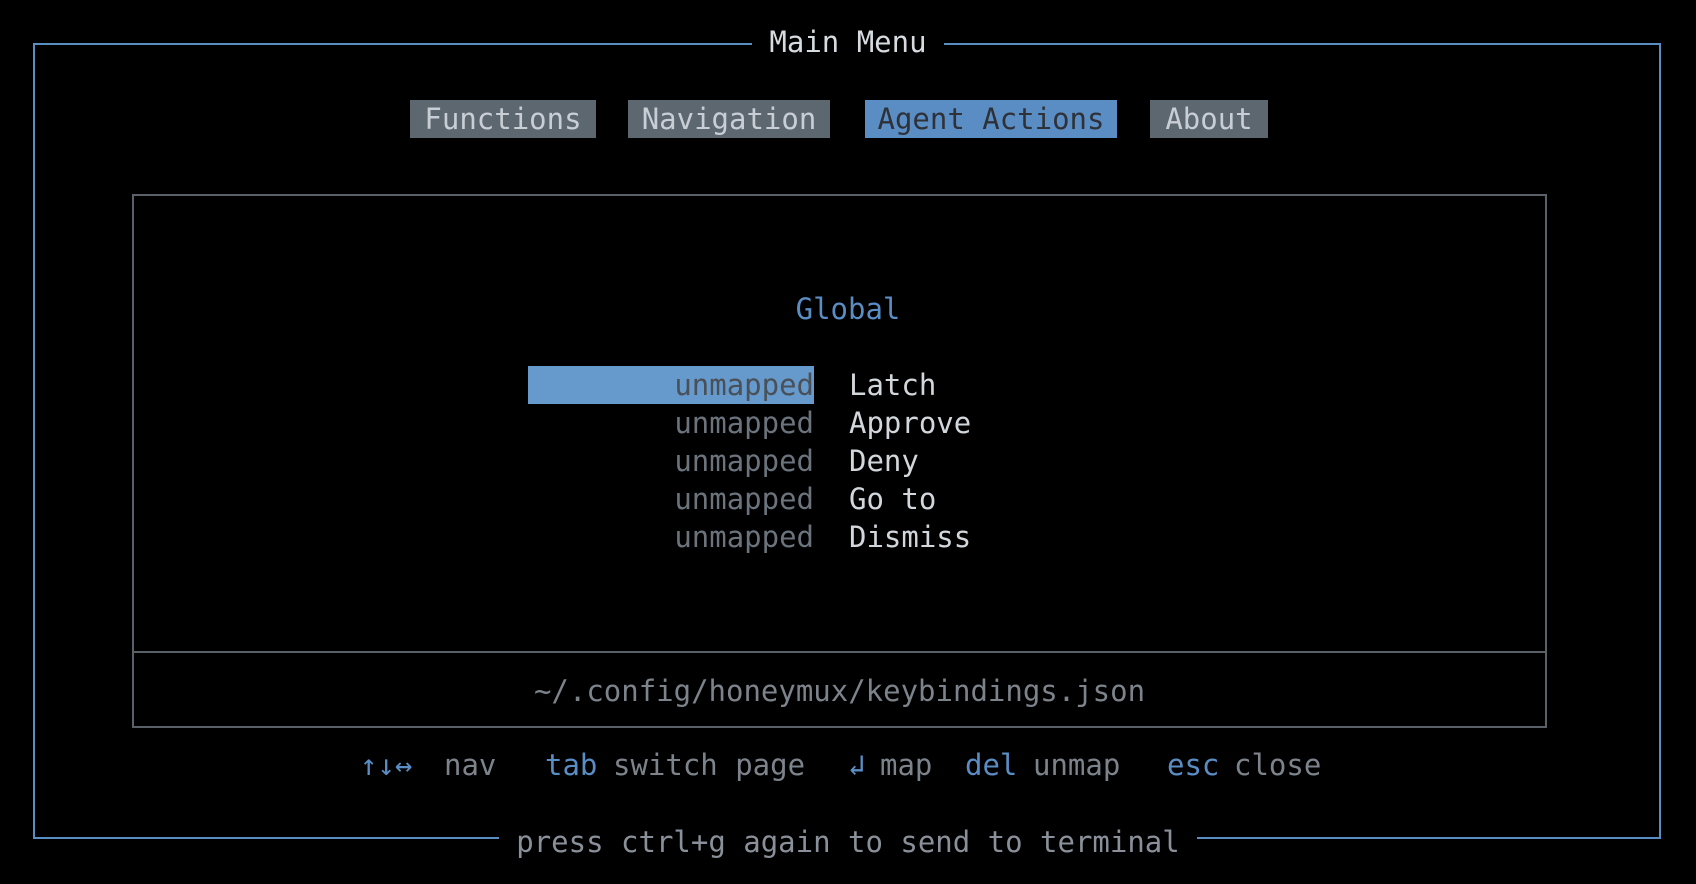  Describe the element at coordinates (503, 119) in the screenshot. I see `tab-functions: Functions` at that location.